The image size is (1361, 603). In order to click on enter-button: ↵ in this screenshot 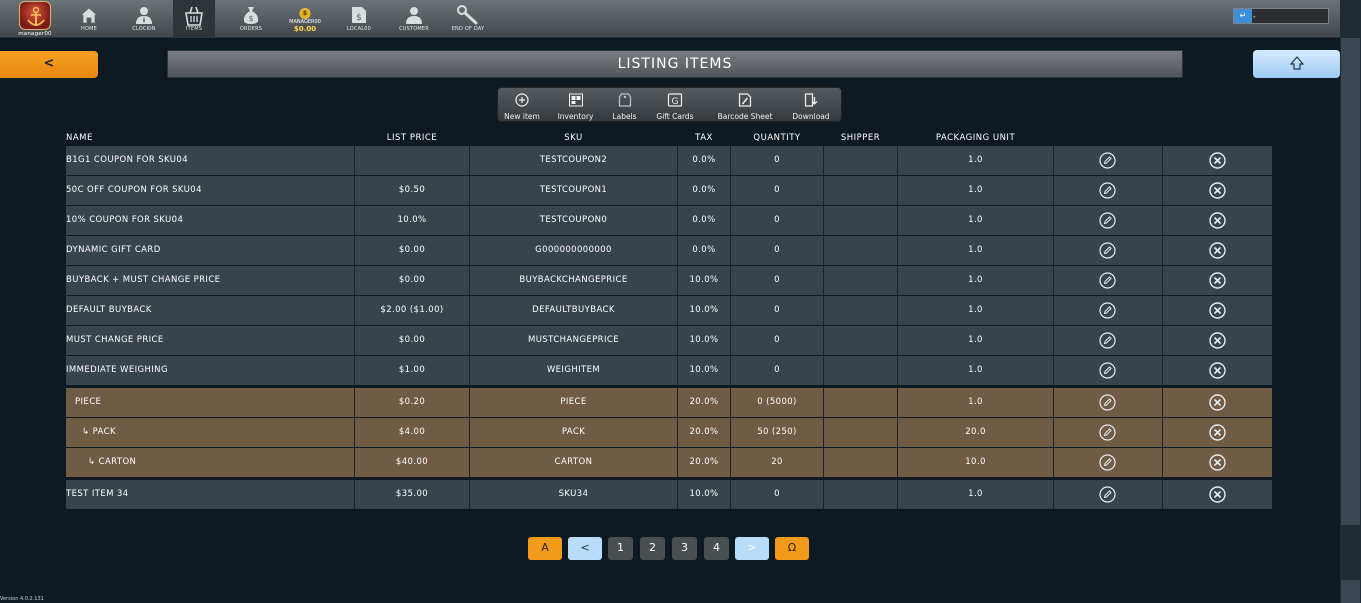, I will do `click(1243, 16)`.